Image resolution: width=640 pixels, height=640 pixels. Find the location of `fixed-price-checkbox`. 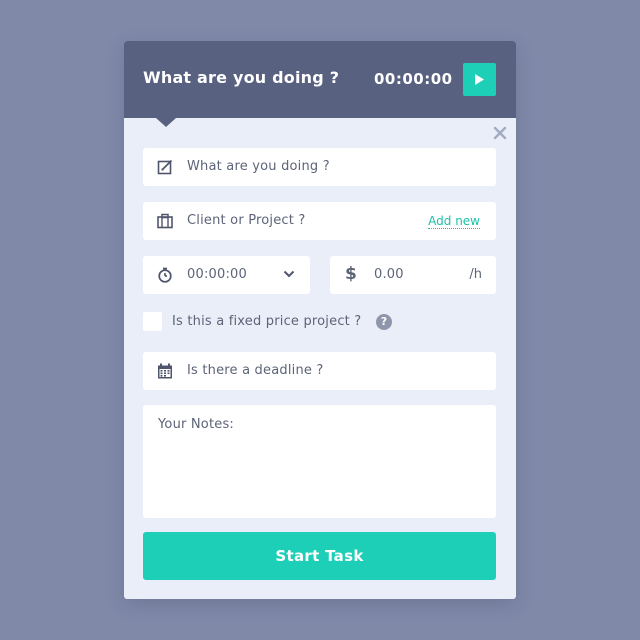

fixed-price-checkbox is located at coordinates (152, 321).